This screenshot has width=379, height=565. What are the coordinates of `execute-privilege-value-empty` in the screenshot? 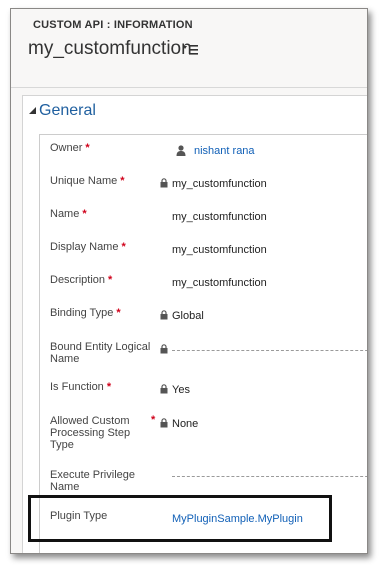 It's located at (269, 476).